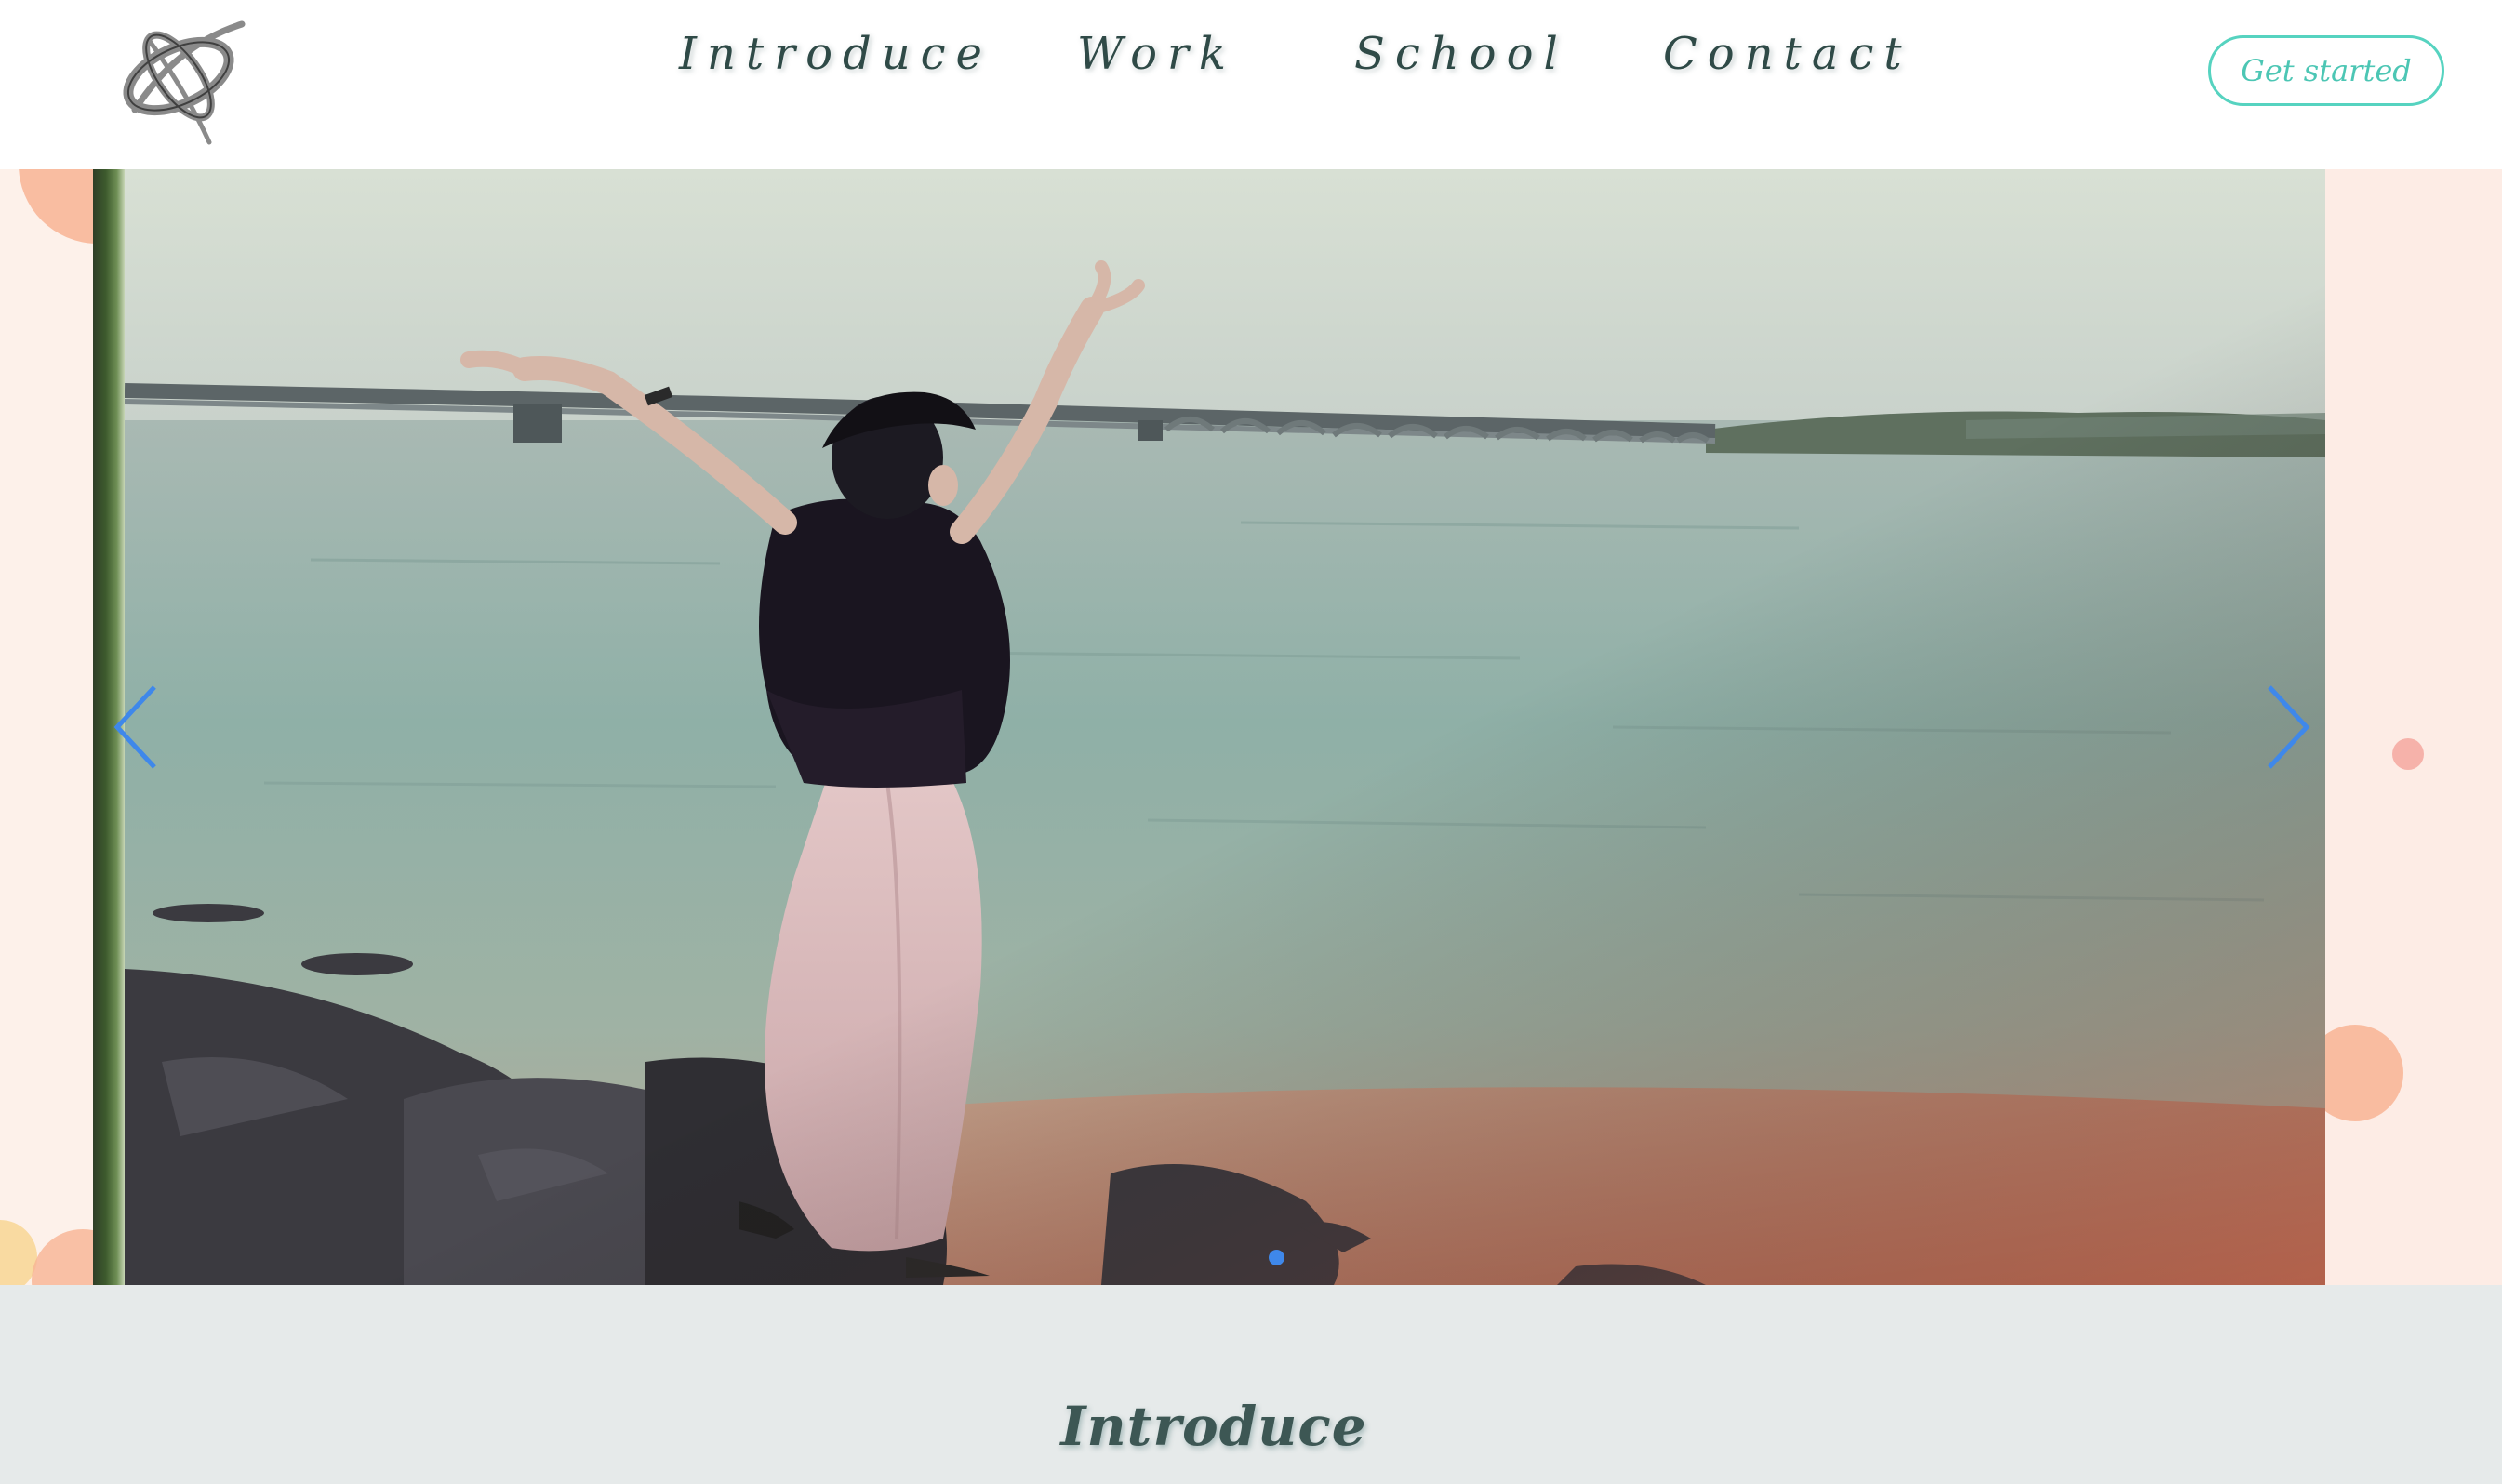  I want to click on chevron-left-icon, so click(138, 727).